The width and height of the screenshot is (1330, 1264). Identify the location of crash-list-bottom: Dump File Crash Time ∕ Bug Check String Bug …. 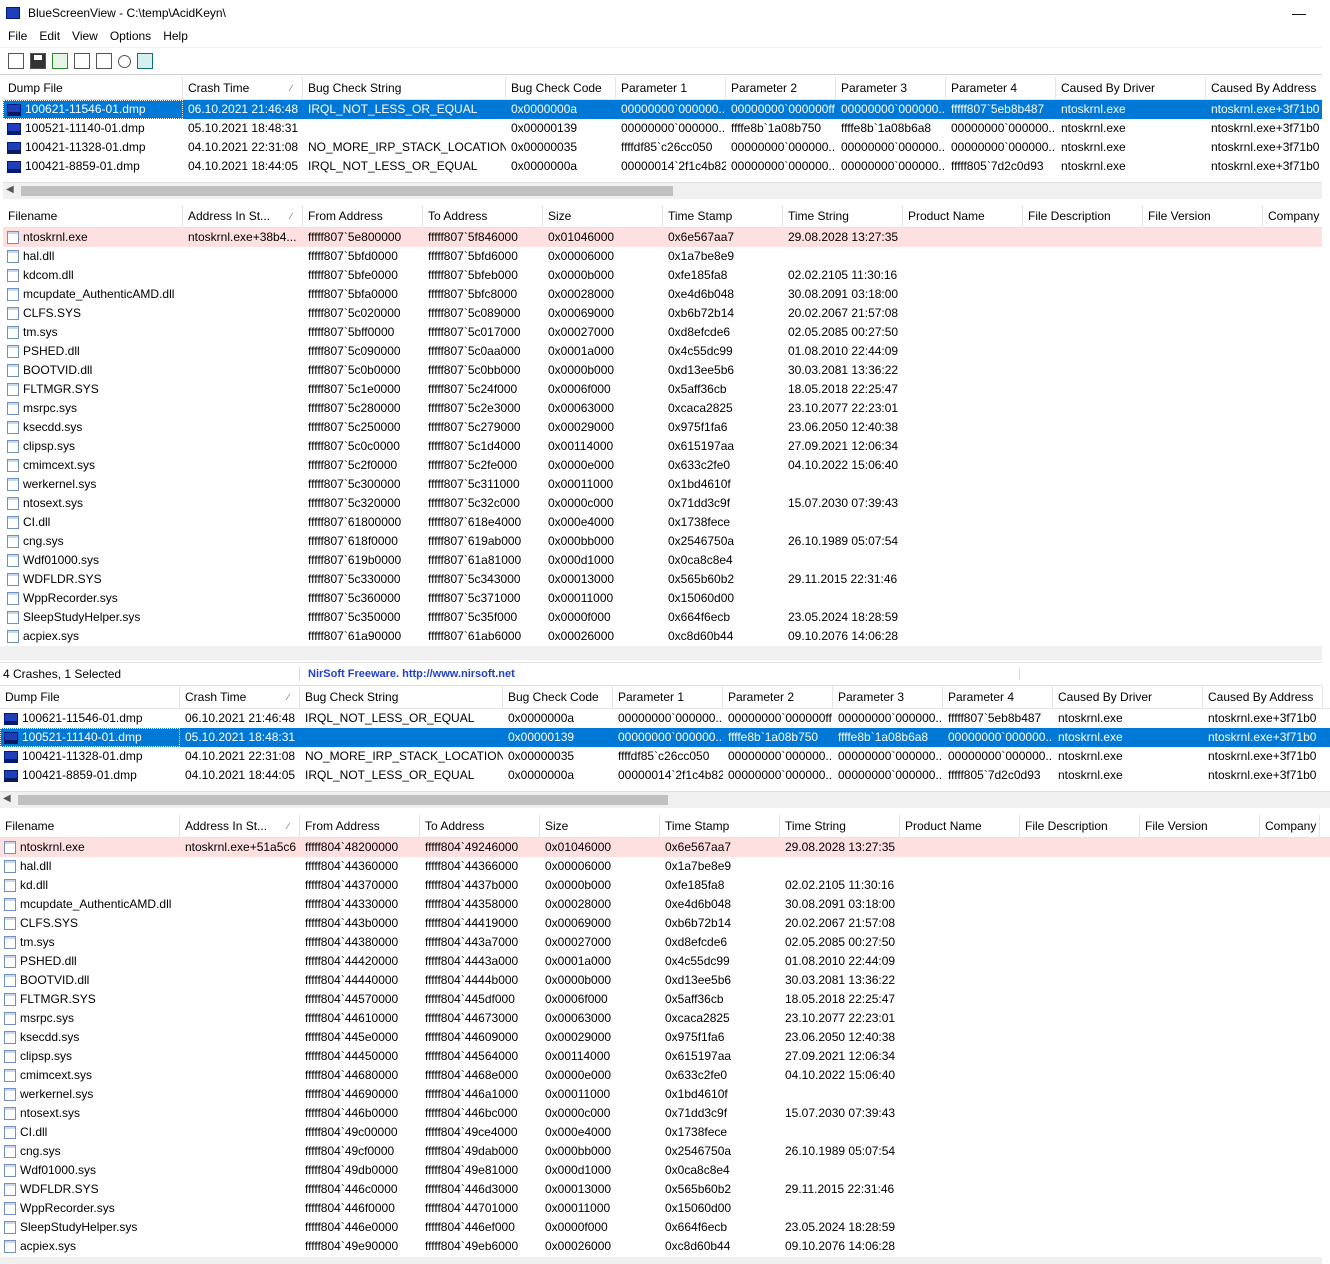
(665, 738).